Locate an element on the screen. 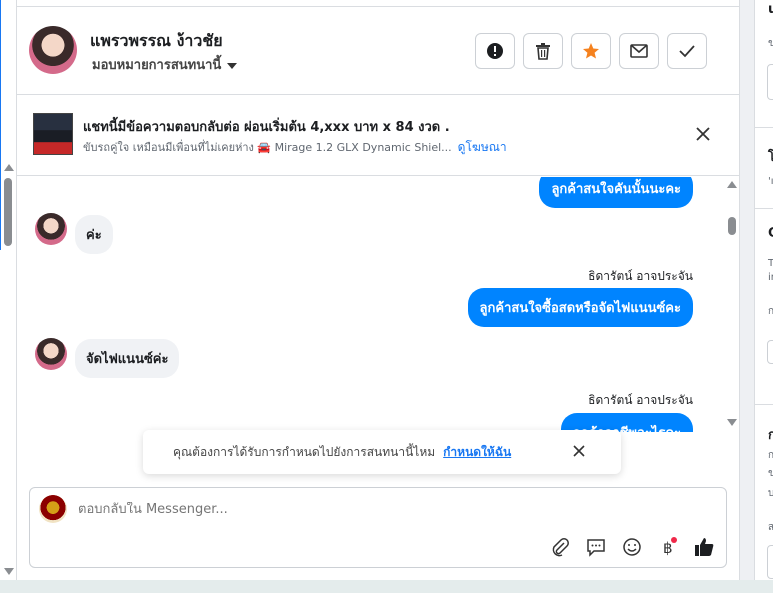 The image size is (773, 593). message-bubble-outgoing: ลูกค้าสนใจคันนั้นนะคะ is located at coordinates (616, 192).